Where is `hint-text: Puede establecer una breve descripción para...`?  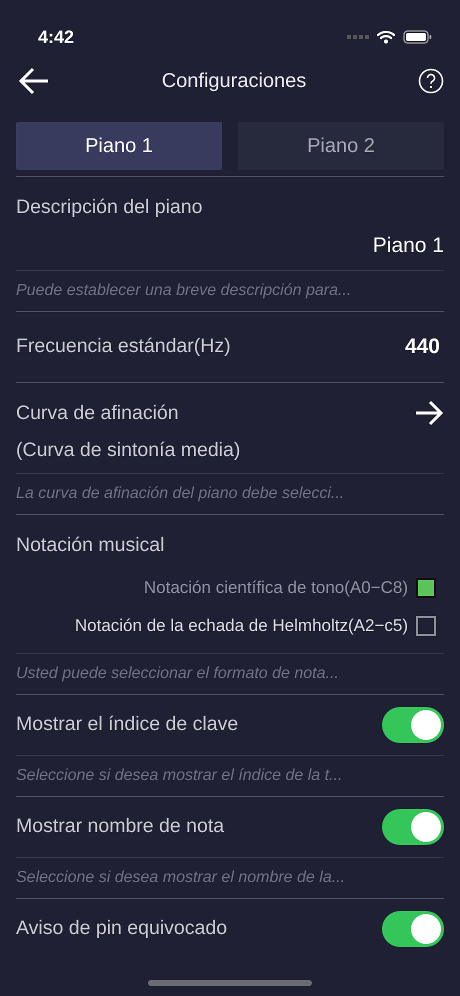 hint-text: Puede establecer una breve descripción para... is located at coordinates (184, 290).